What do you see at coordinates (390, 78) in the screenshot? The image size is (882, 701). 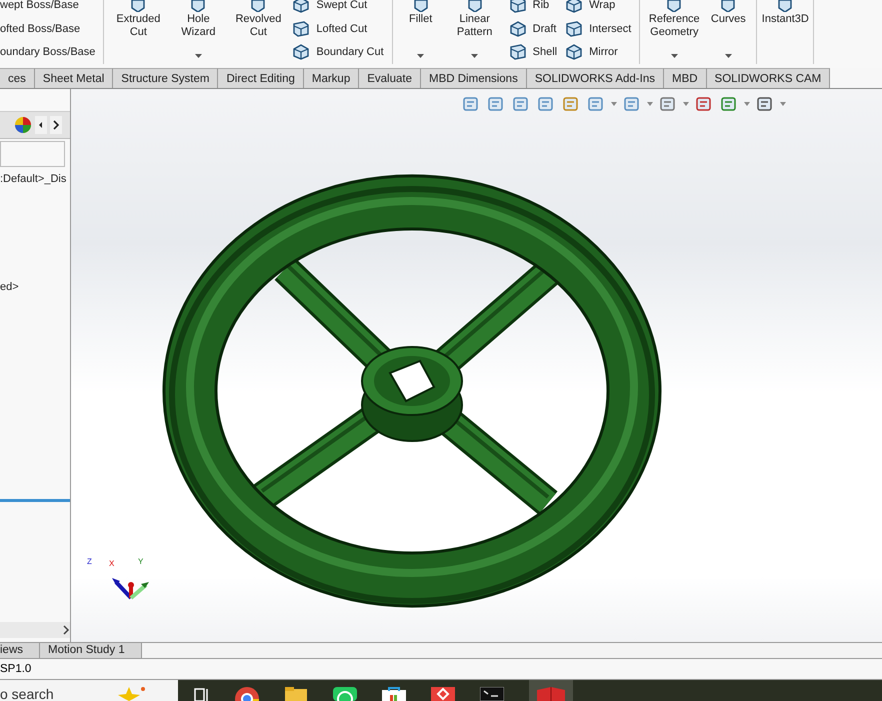 I see `command-tab: Evaluate` at bounding box center [390, 78].